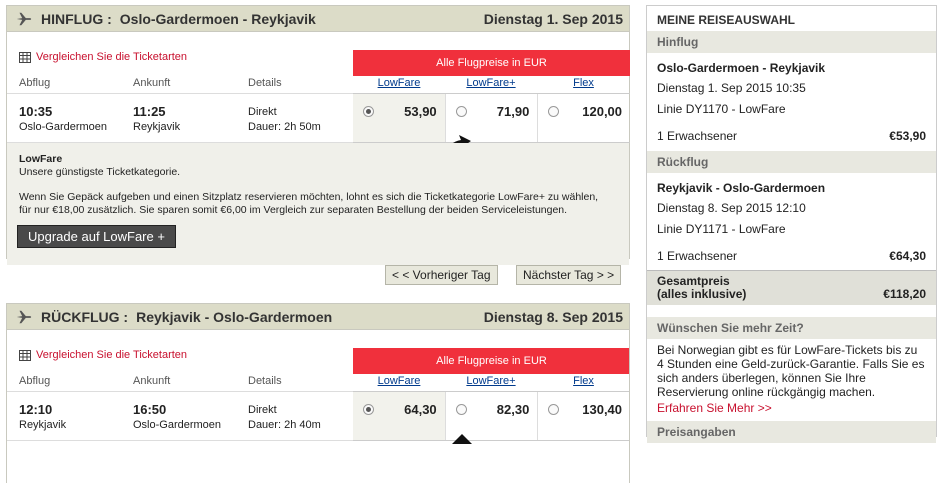  I want to click on sidebar-return-price: €64,30, so click(907, 256).